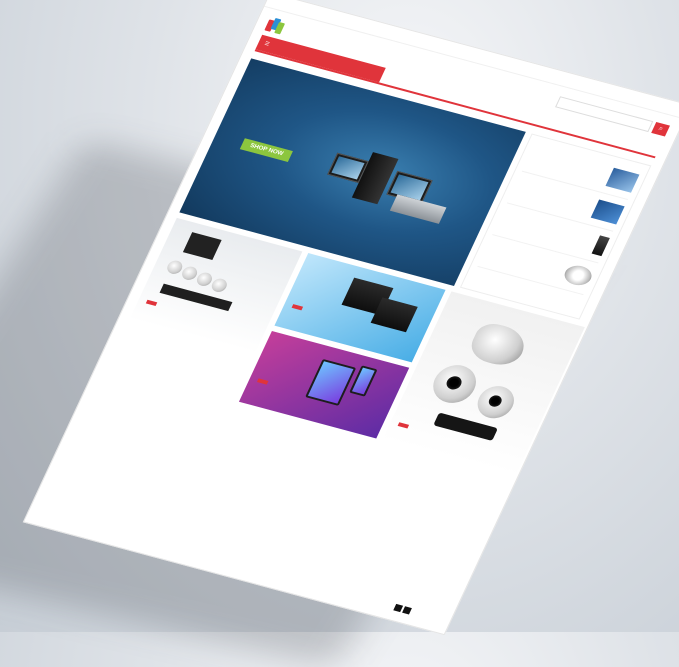 The image size is (679, 667). I want to click on pagination, so click(402, 609).